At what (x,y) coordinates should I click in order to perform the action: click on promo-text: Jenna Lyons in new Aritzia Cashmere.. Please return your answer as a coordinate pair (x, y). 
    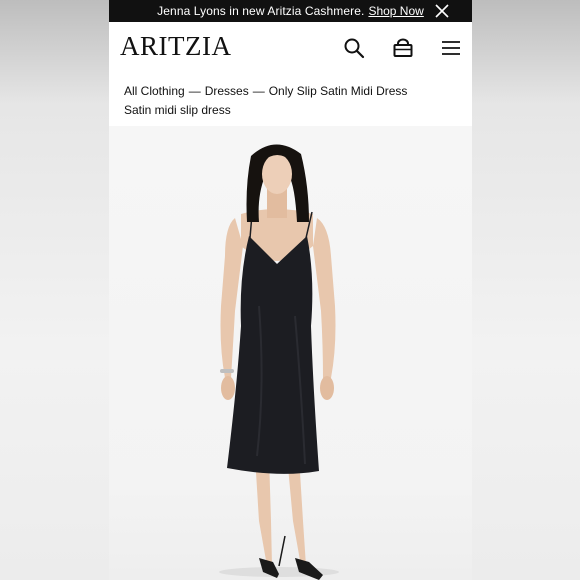
    Looking at the image, I should click on (261, 11).